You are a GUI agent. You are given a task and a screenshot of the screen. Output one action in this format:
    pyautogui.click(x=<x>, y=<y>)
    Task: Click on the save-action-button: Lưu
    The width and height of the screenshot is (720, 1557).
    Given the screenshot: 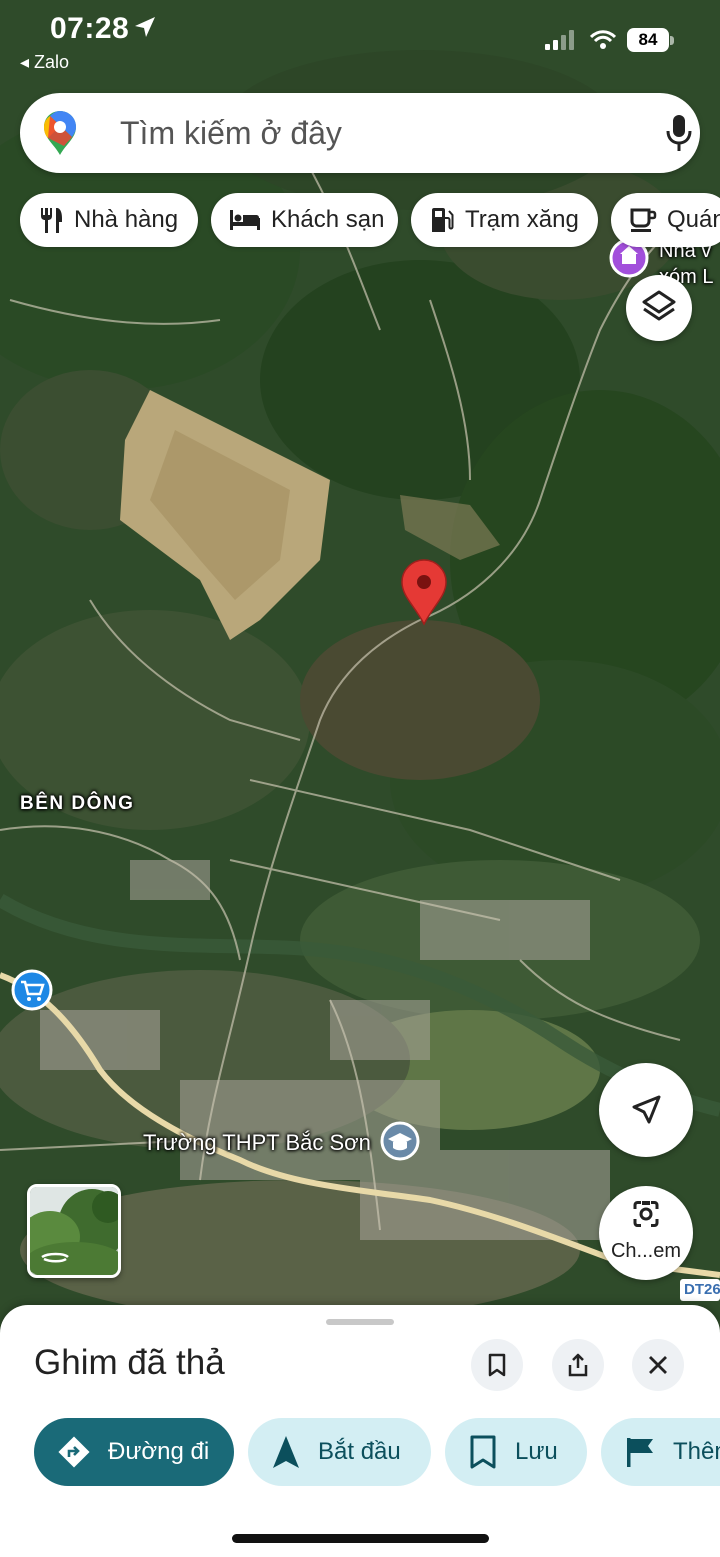 What is the action you would take?
    pyautogui.click(x=516, y=1452)
    